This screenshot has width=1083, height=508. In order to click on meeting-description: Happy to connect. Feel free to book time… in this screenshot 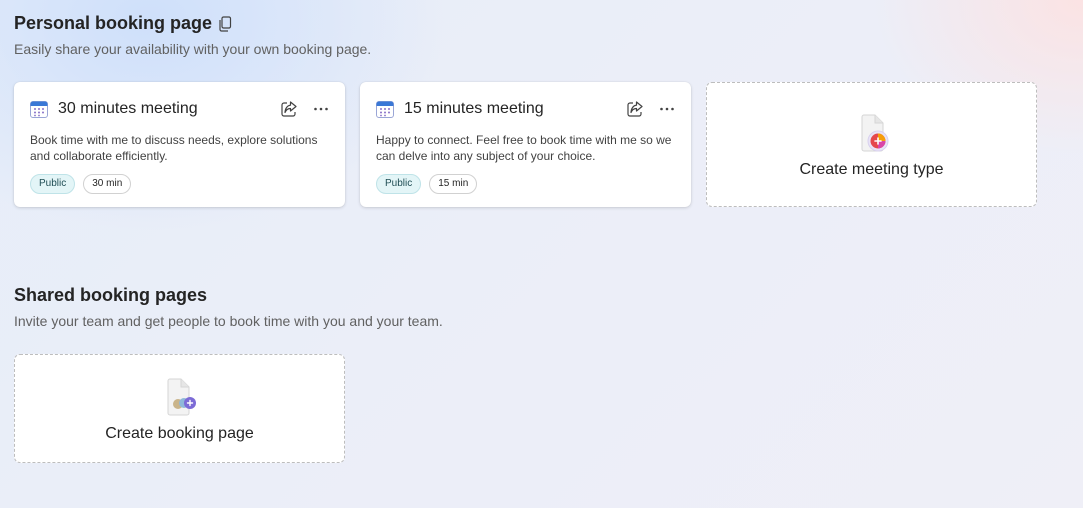, I will do `click(524, 148)`.